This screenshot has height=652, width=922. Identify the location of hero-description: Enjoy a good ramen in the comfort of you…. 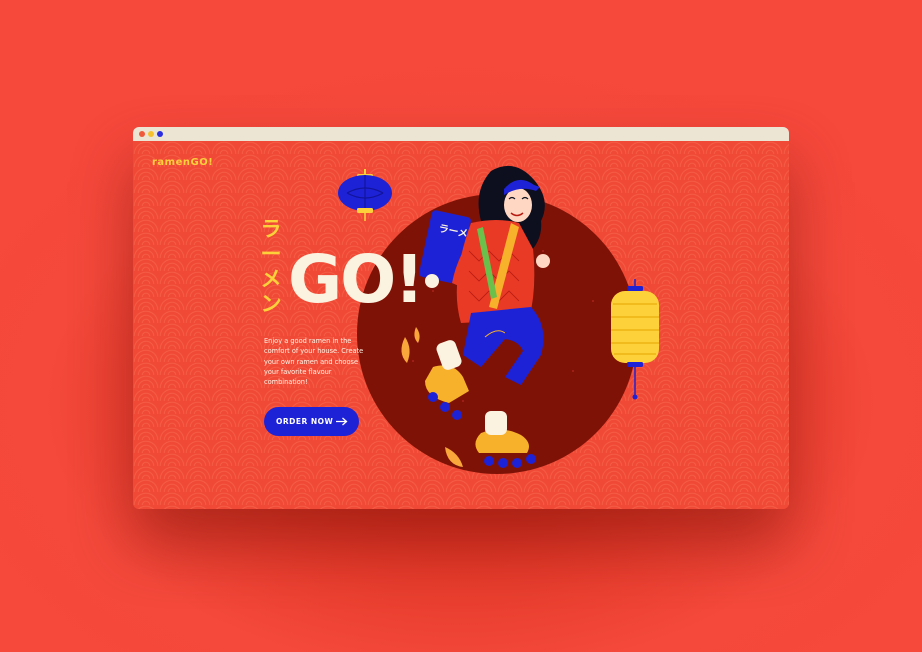
(314, 362).